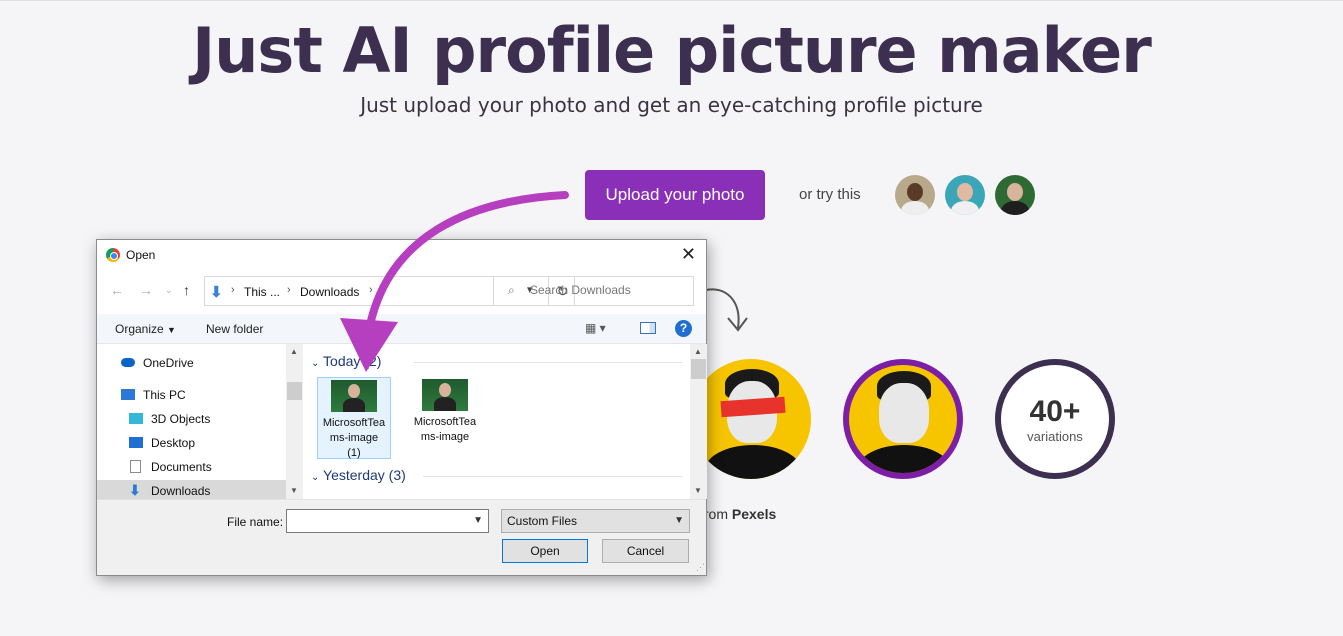 This screenshot has height=636, width=1343. Describe the element at coordinates (1055, 436) in the screenshot. I see `variations-label: variations` at that location.